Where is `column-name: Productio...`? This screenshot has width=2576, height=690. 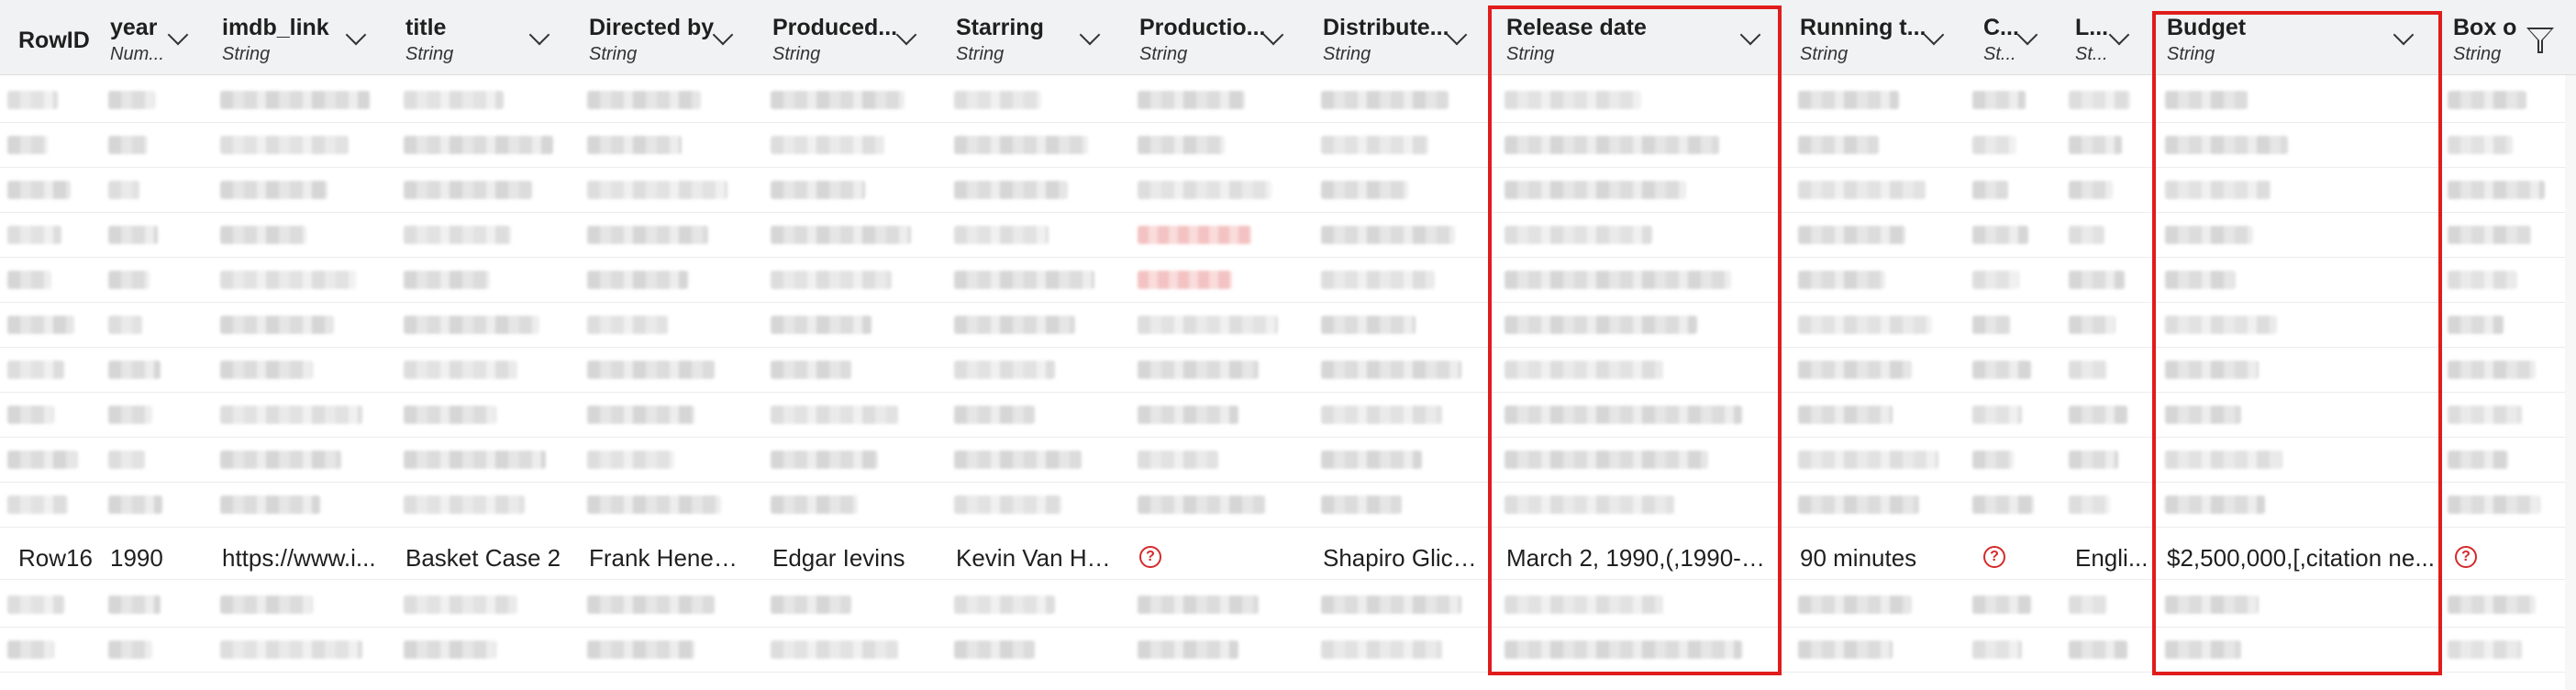
column-name: Productio... is located at coordinates (1202, 27).